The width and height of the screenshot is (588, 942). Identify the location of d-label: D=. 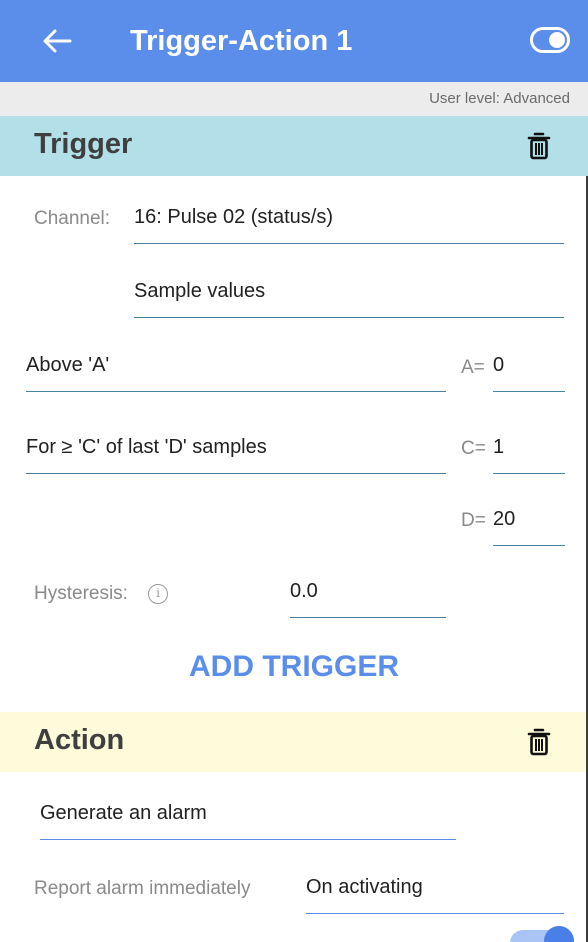
(473, 520).